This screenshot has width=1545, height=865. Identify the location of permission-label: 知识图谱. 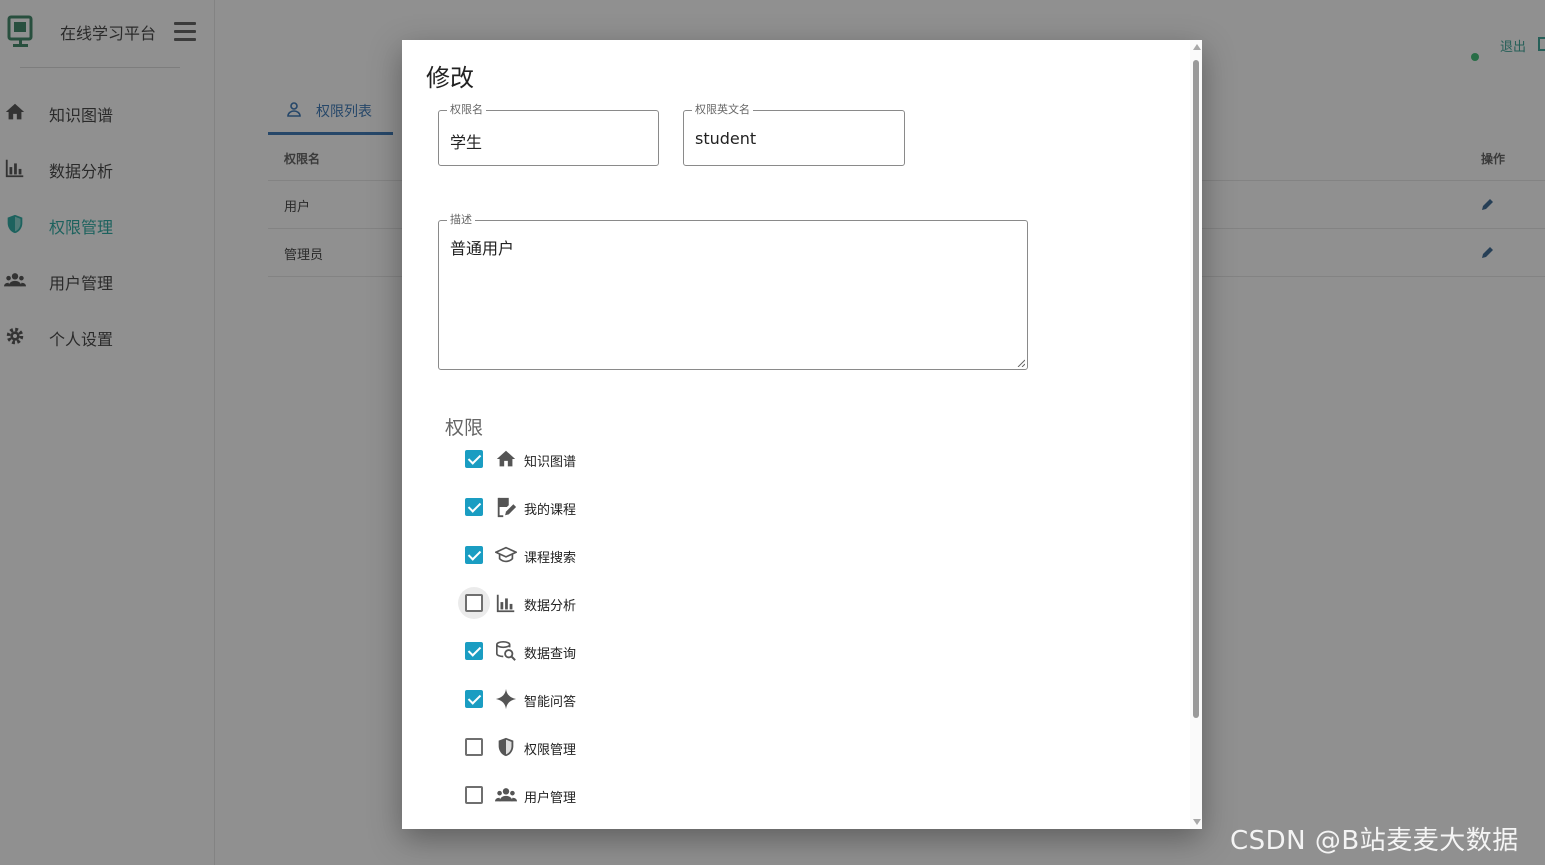
(550, 462).